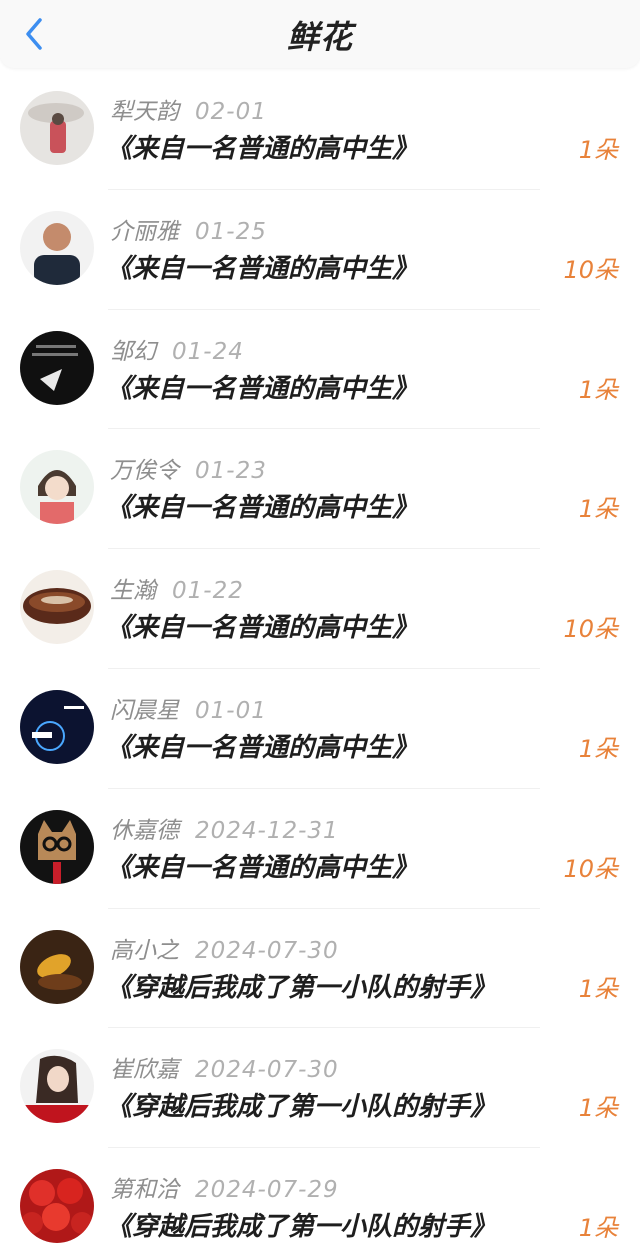 The height and width of the screenshot is (1244, 640). What do you see at coordinates (144, 471) in the screenshot?
I see `user-name: 万俟令` at bounding box center [144, 471].